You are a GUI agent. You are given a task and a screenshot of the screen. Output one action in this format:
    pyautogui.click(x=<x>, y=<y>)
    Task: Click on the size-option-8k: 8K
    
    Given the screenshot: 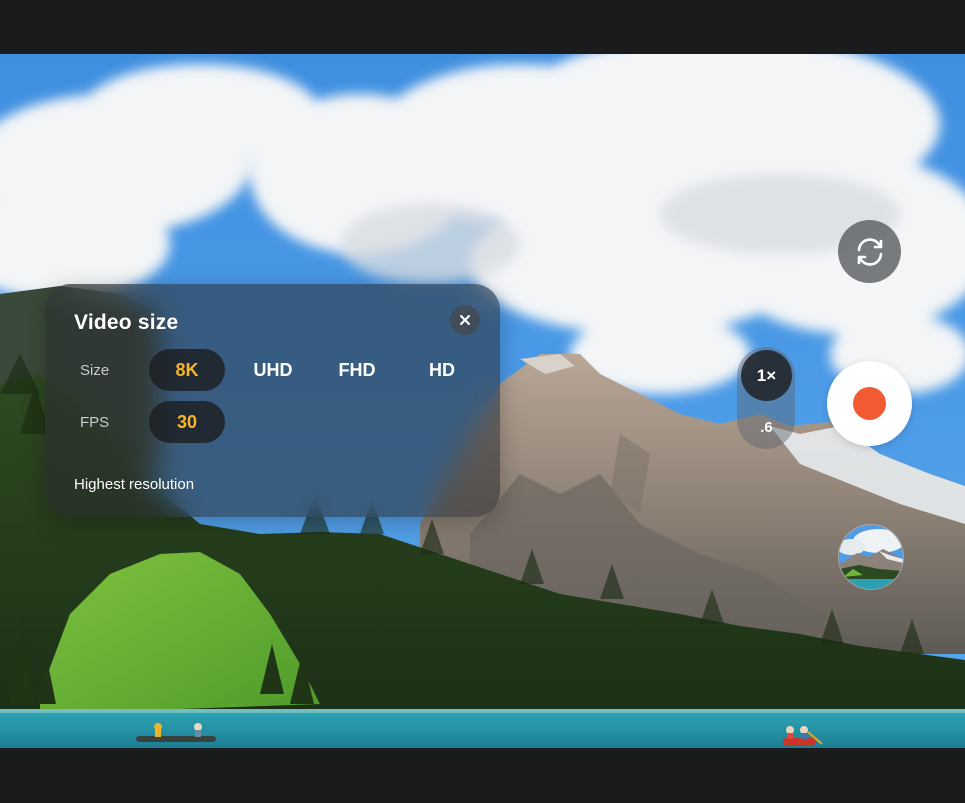 What is the action you would take?
    pyautogui.click(x=187, y=370)
    